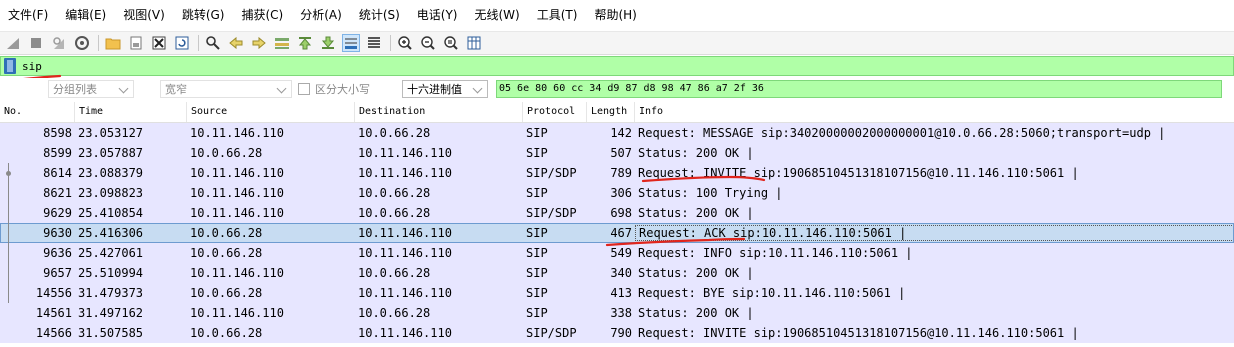 This screenshot has height=347, width=1234. Describe the element at coordinates (258, 15) in the screenshot. I see `menu-capture: 捕获(C)` at that location.